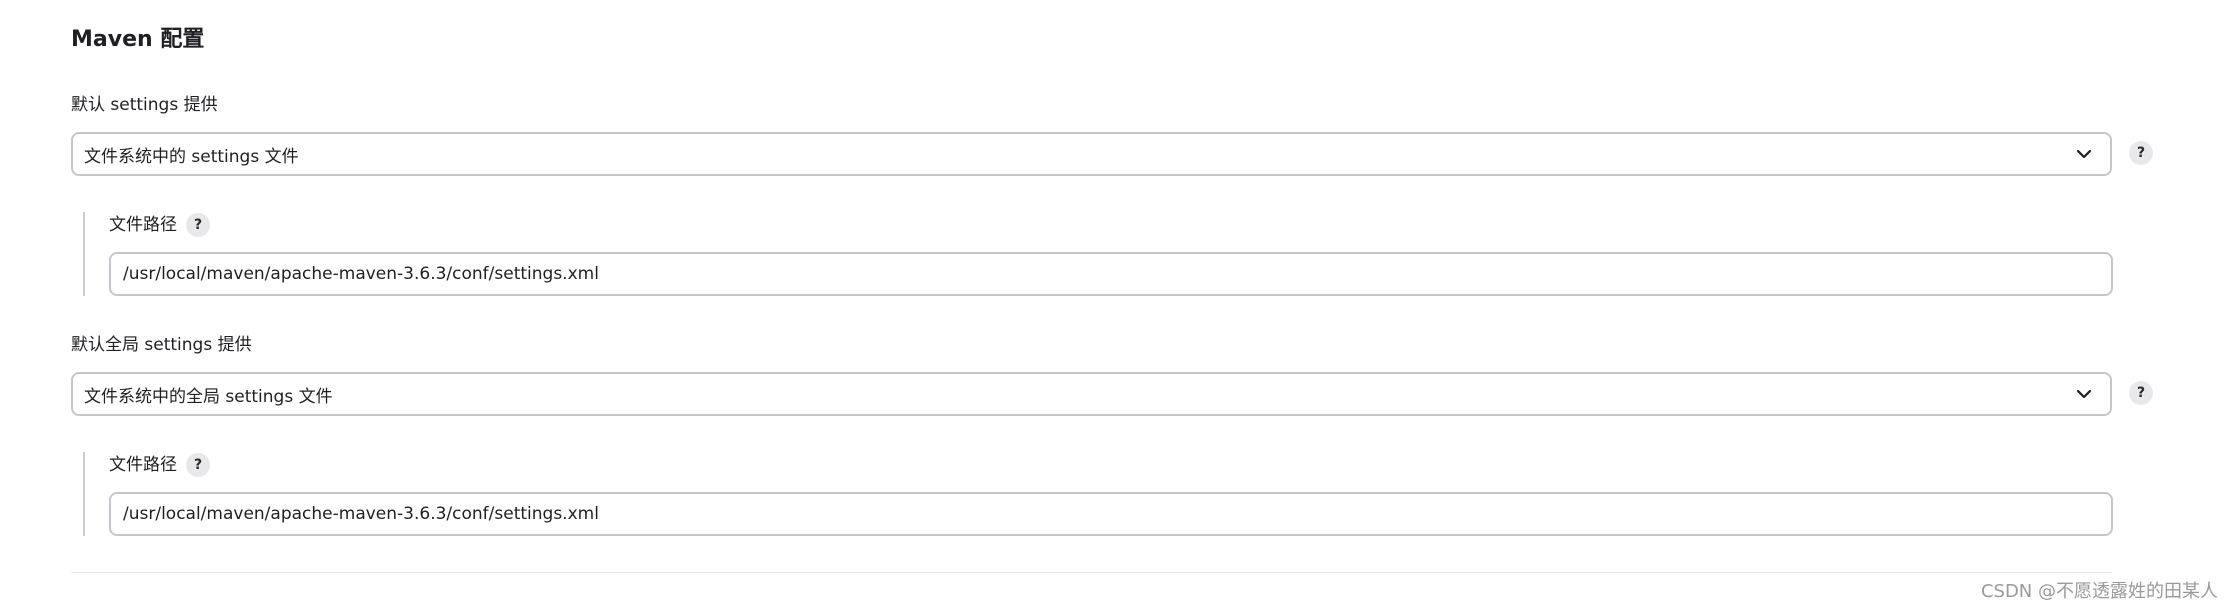  Describe the element at coordinates (143, 225) in the screenshot. I see `settings-file-path-label: 文件路径` at that location.